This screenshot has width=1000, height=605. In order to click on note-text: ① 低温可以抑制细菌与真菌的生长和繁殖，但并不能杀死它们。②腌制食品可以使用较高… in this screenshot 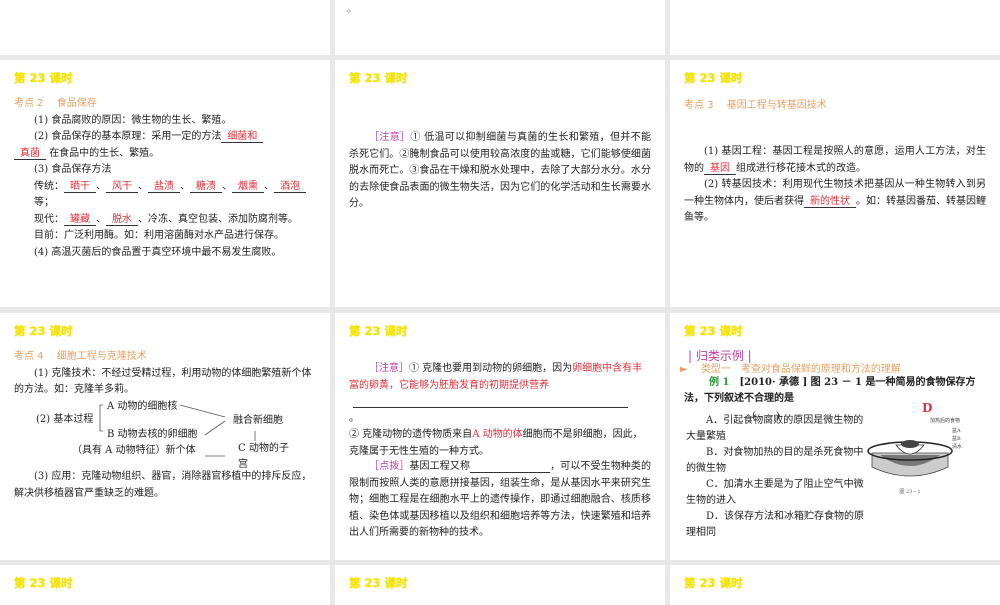, I will do `click(500, 170)`.